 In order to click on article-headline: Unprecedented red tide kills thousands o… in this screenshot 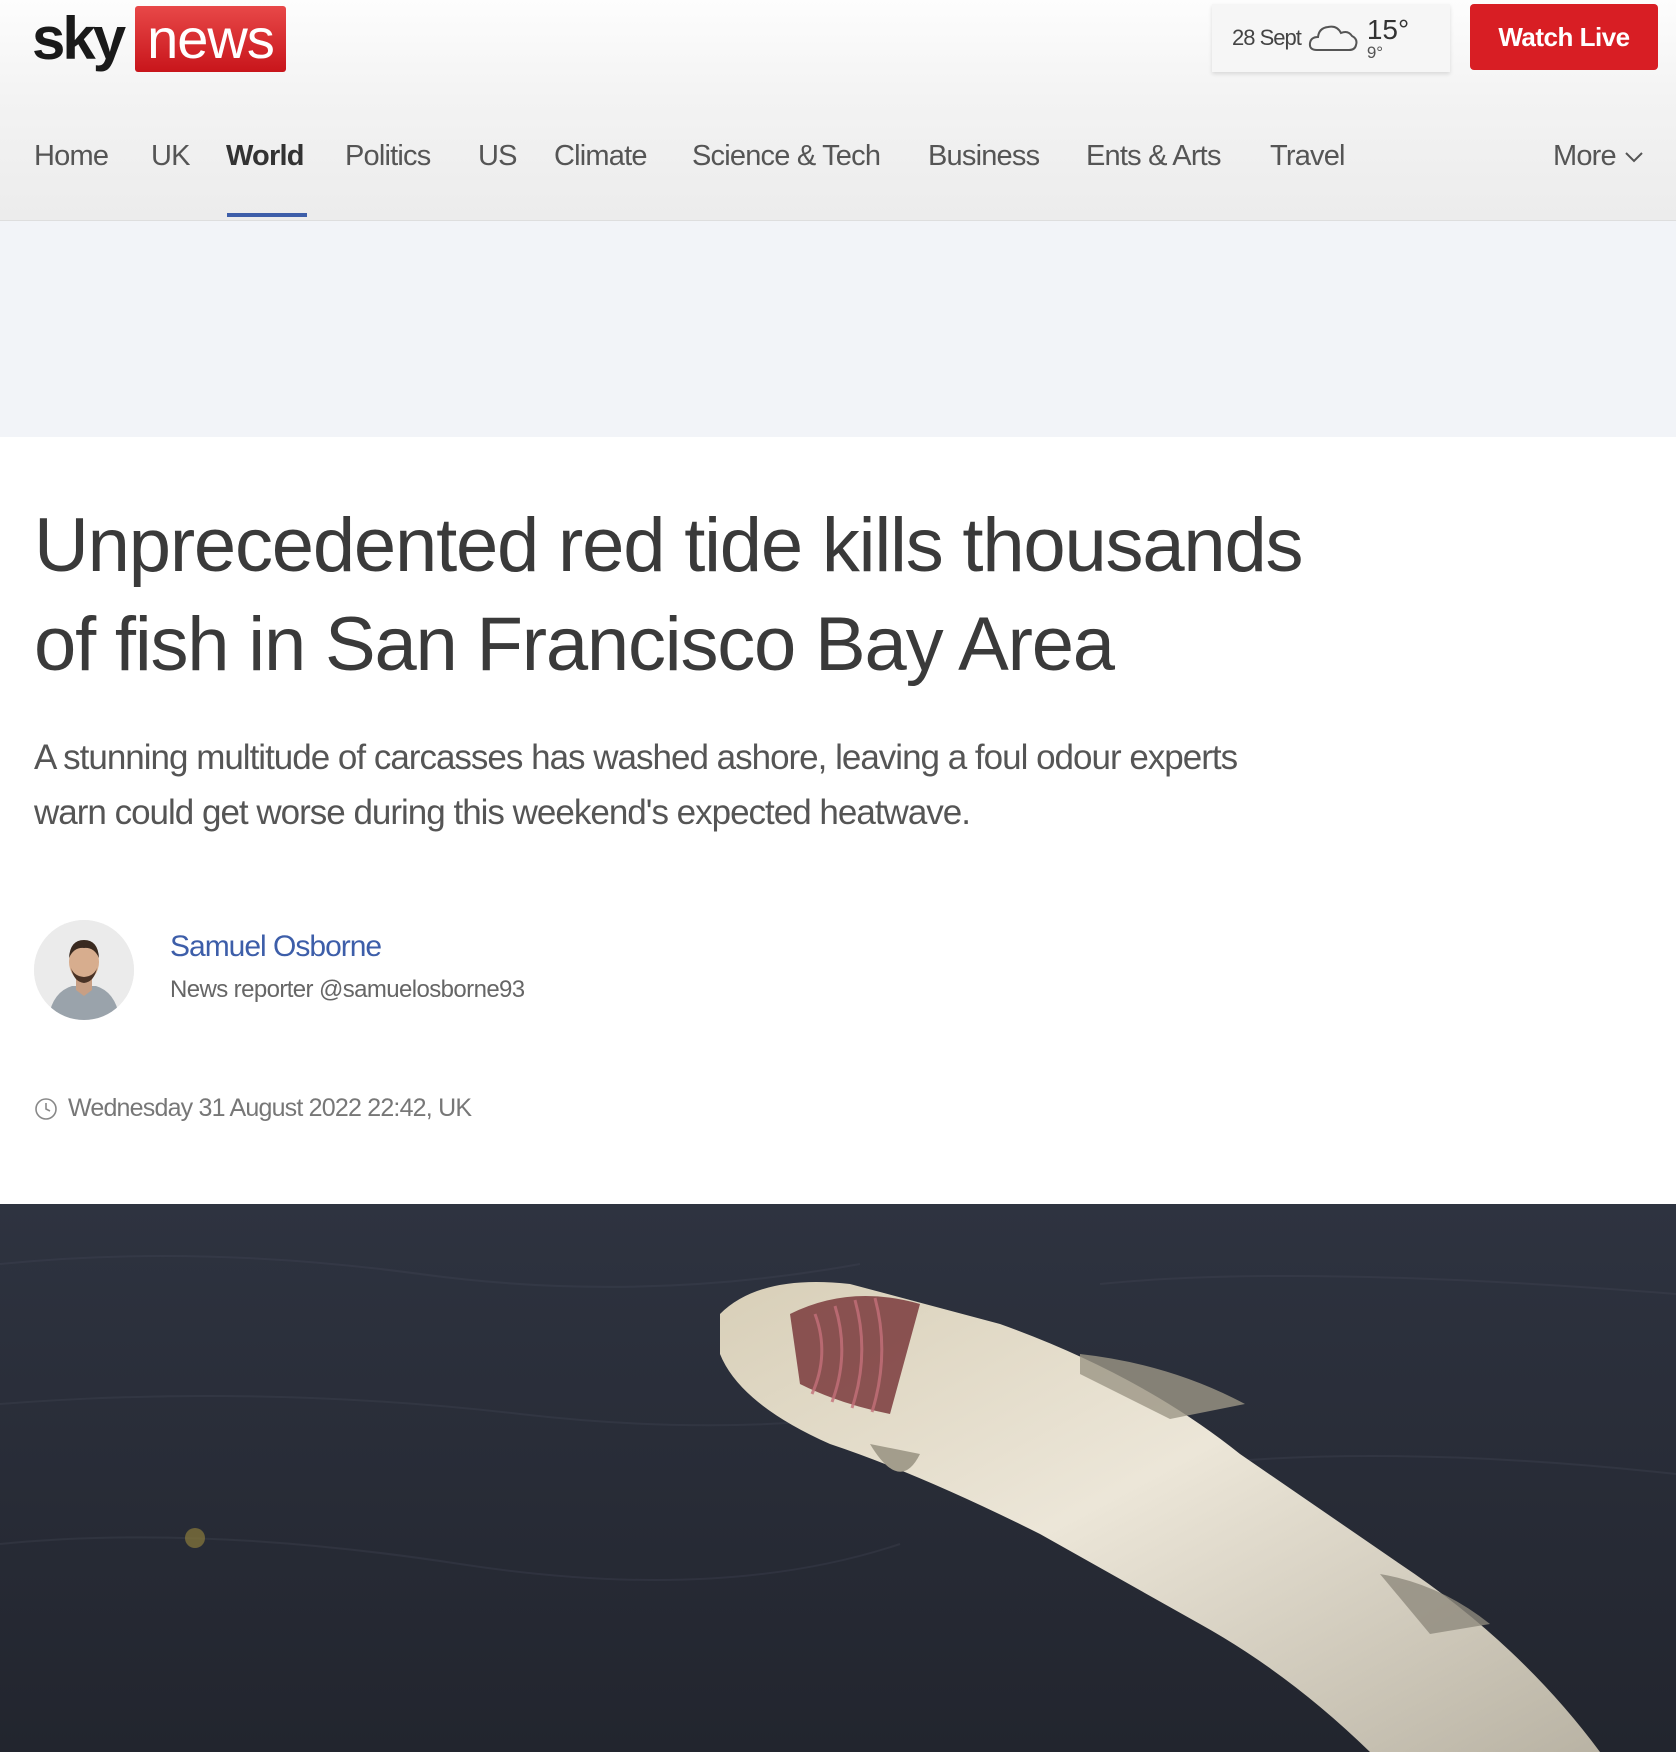, I will do `click(754, 595)`.